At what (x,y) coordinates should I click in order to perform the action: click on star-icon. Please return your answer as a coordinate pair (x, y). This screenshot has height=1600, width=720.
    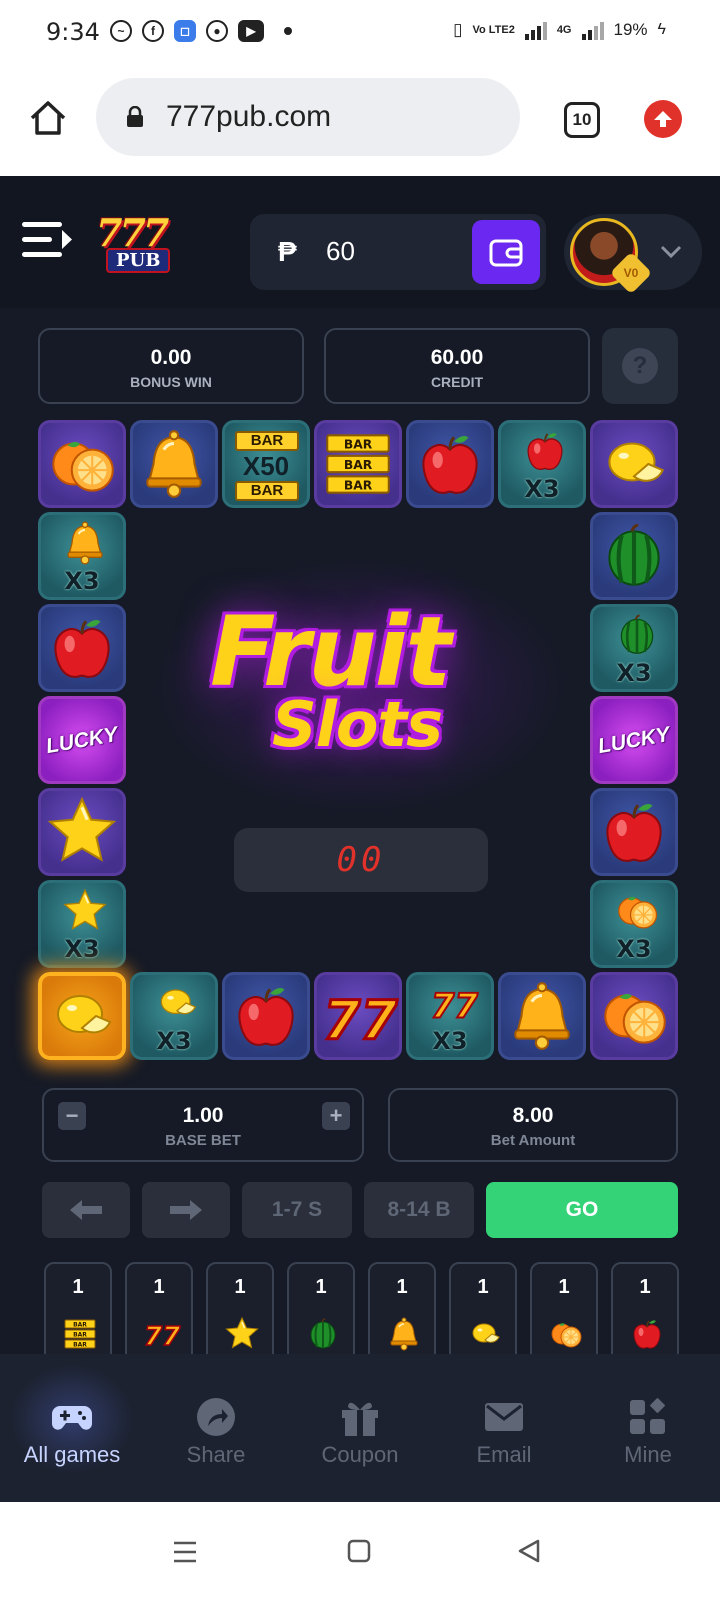
    Looking at the image, I should click on (82, 832).